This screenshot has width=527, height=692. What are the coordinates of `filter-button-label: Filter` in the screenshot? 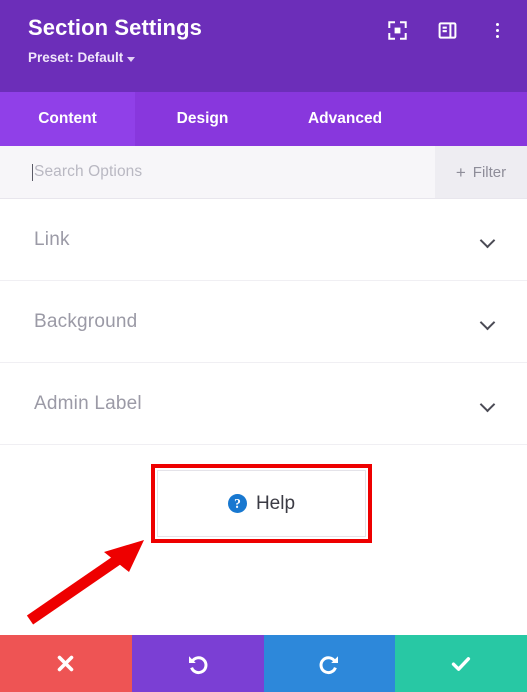 It's located at (489, 172).